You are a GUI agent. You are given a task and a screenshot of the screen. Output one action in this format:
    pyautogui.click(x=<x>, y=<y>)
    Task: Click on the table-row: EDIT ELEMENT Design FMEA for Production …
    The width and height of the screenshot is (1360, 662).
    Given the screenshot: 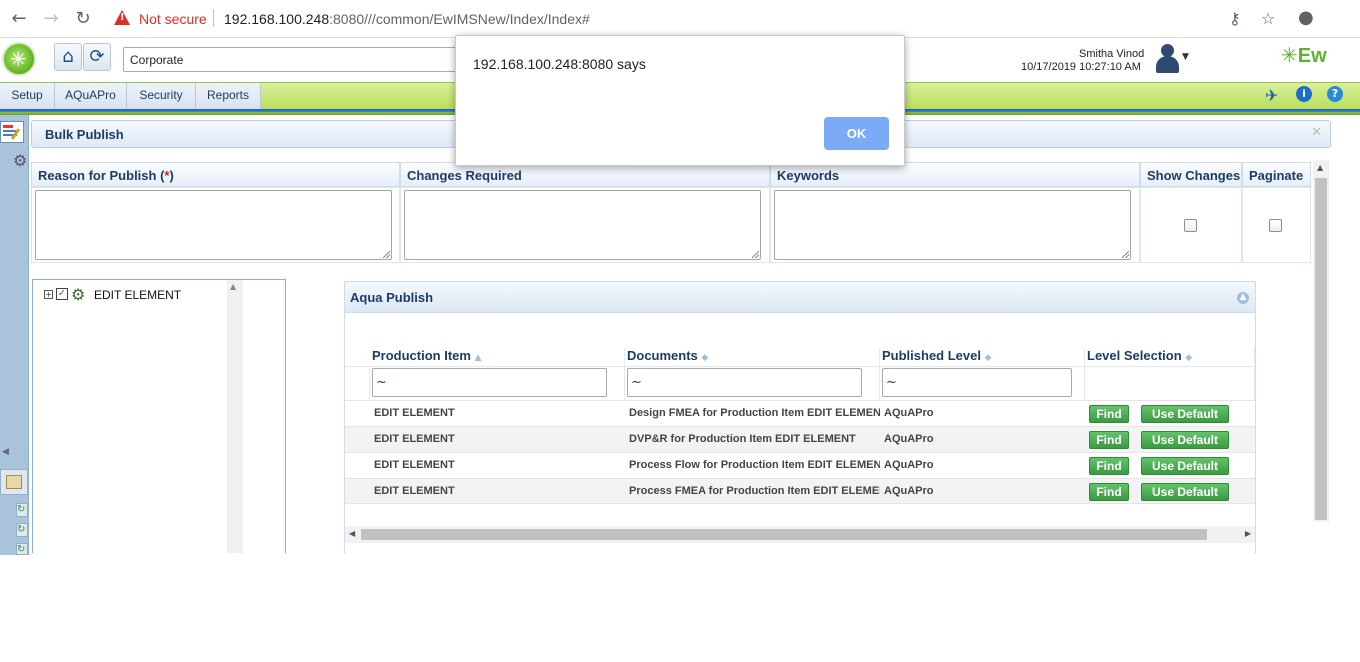 What is the action you would take?
    pyautogui.click(x=800, y=413)
    